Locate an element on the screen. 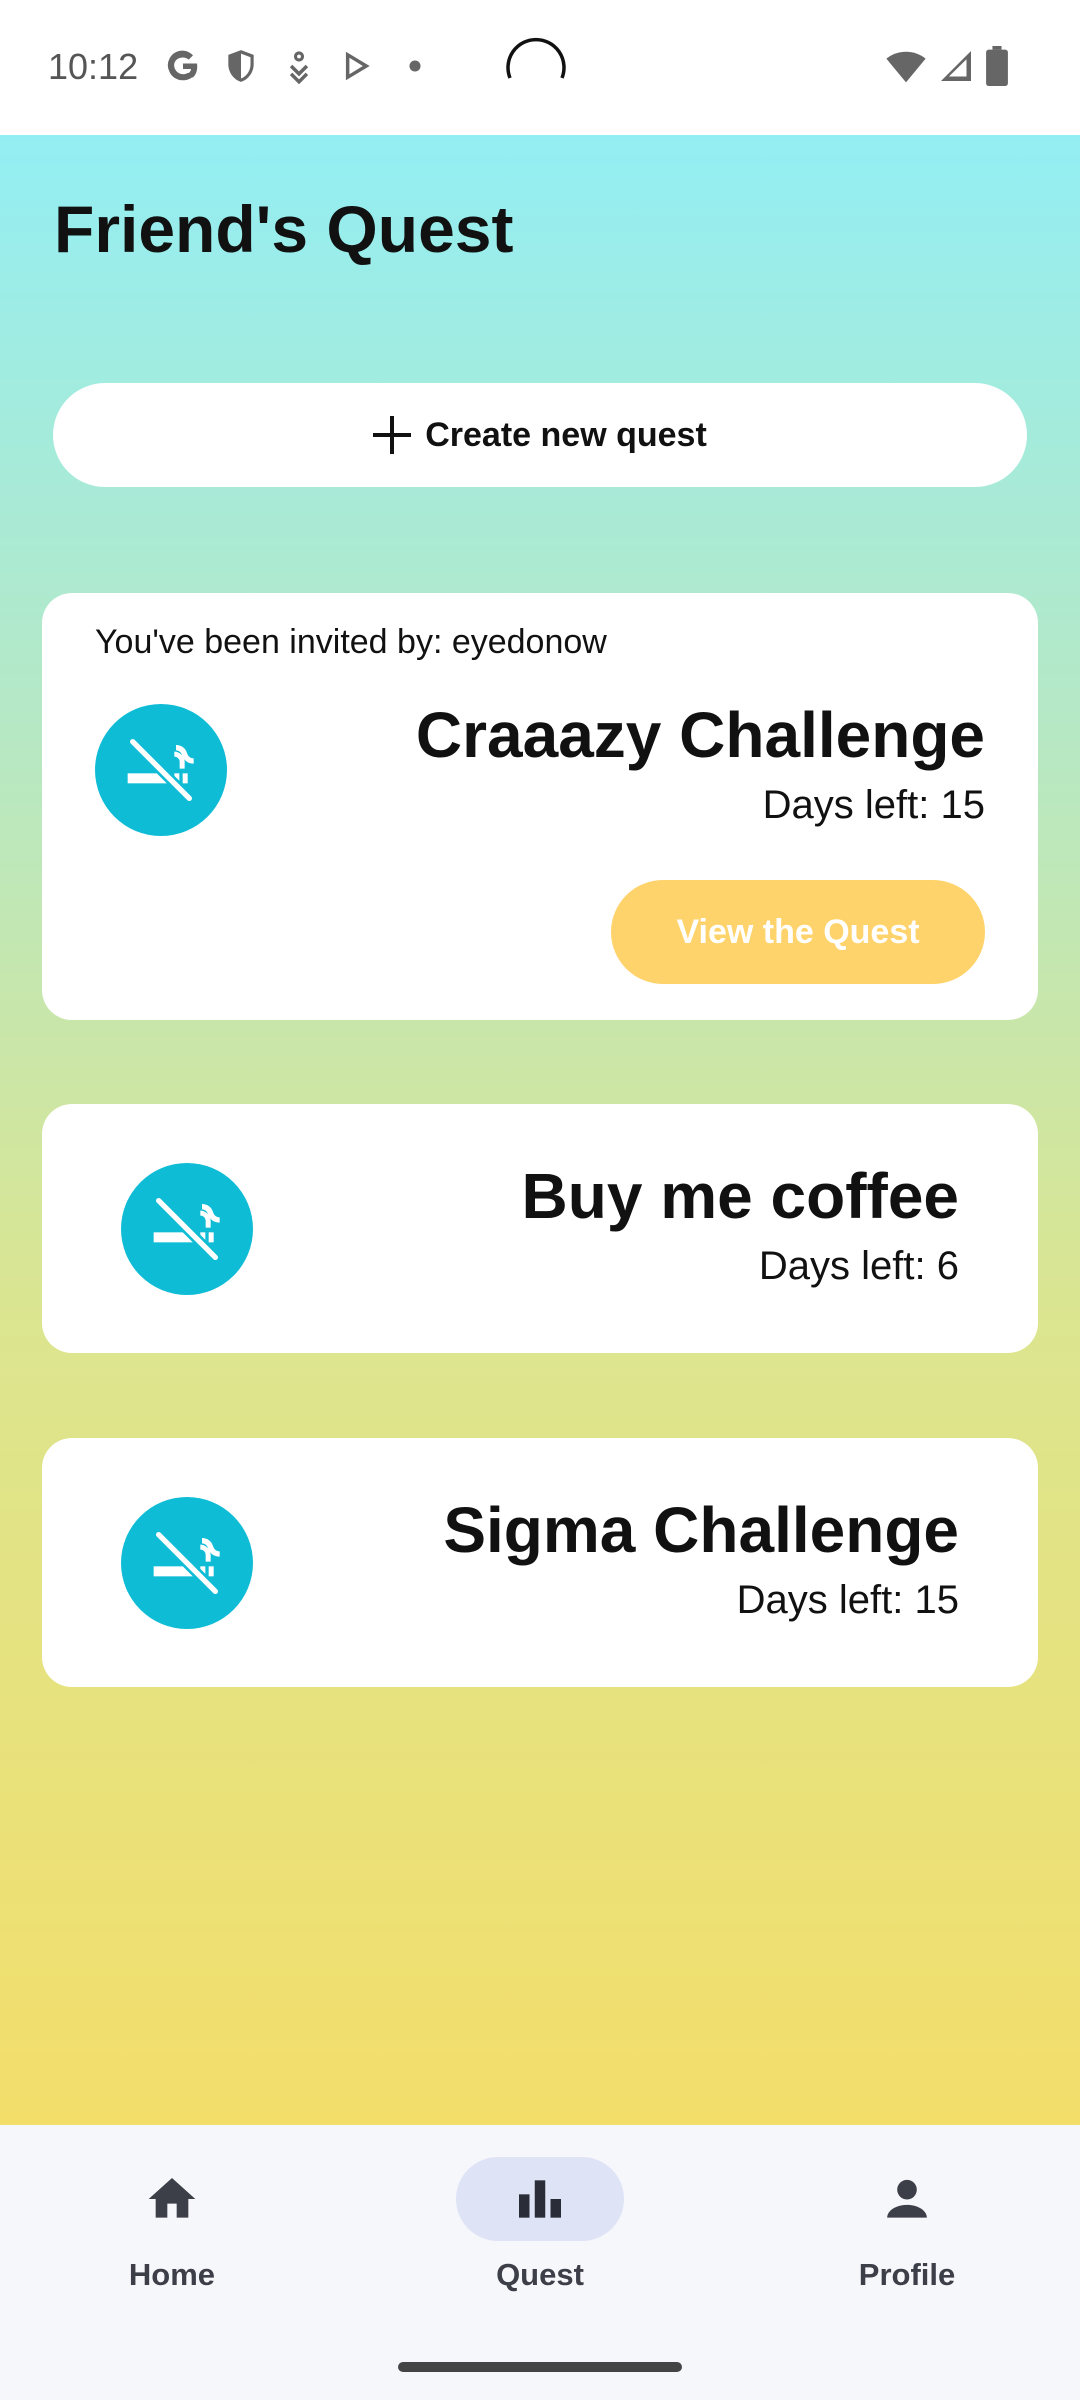 The height and width of the screenshot is (2400, 1080). wifi-icon is located at coordinates (906, 67).